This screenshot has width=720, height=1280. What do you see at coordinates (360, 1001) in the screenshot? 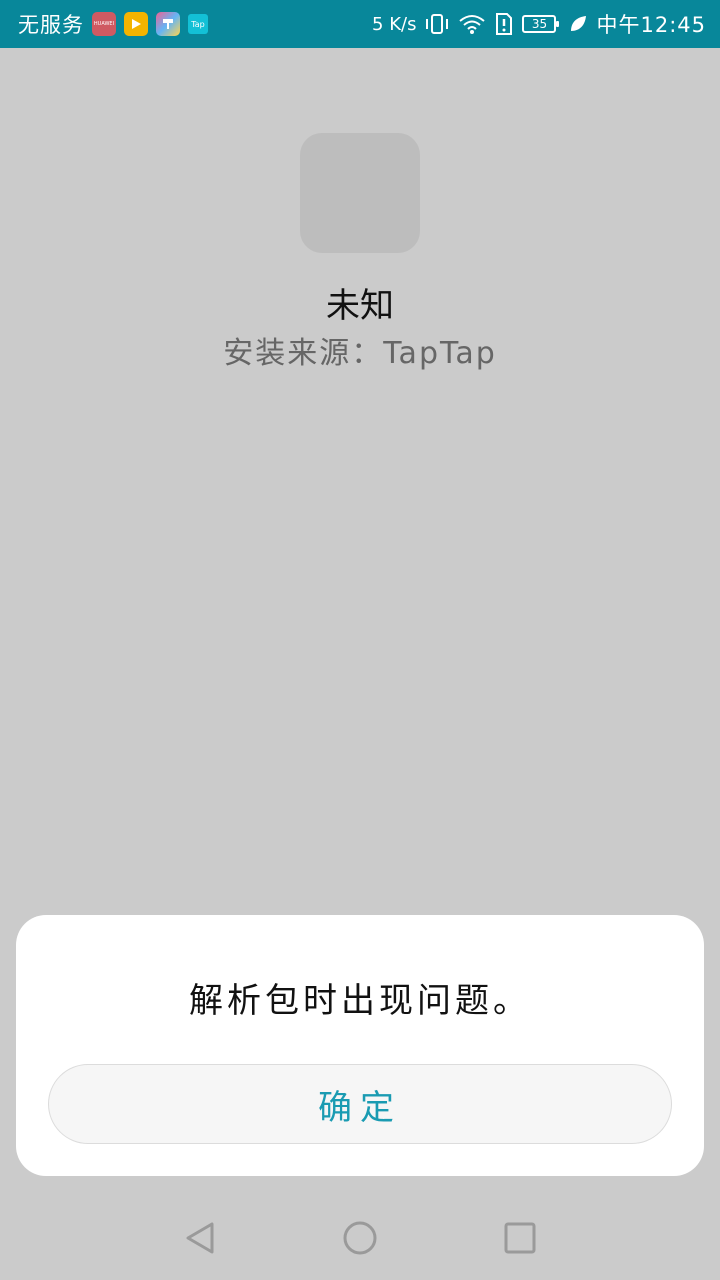
I see `dialog-message: 解析包时出现问题。` at bounding box center [360, 1001].